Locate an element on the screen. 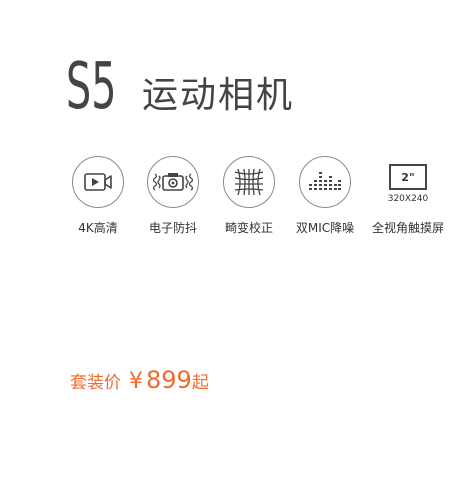 The height and width of the screenshot is (500, 460). model-name: S5 is located at coordinates (91, 87).